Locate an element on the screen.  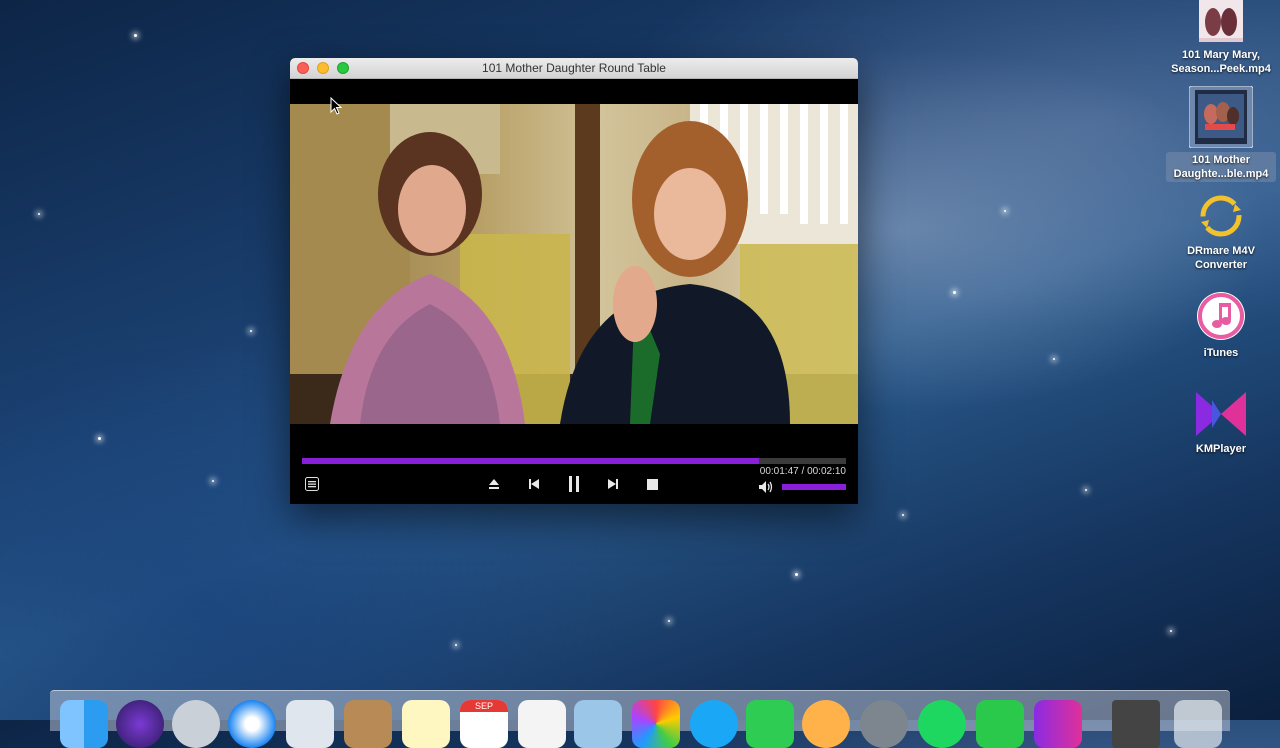
desktop-app-itunes: iTunes is located at coordinates (1221, 325).